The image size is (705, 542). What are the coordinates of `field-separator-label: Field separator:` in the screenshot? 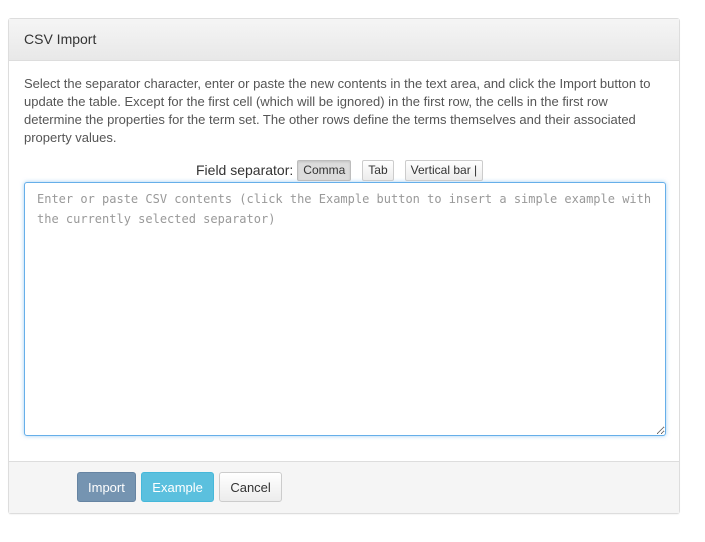 It's located at (245, 170).